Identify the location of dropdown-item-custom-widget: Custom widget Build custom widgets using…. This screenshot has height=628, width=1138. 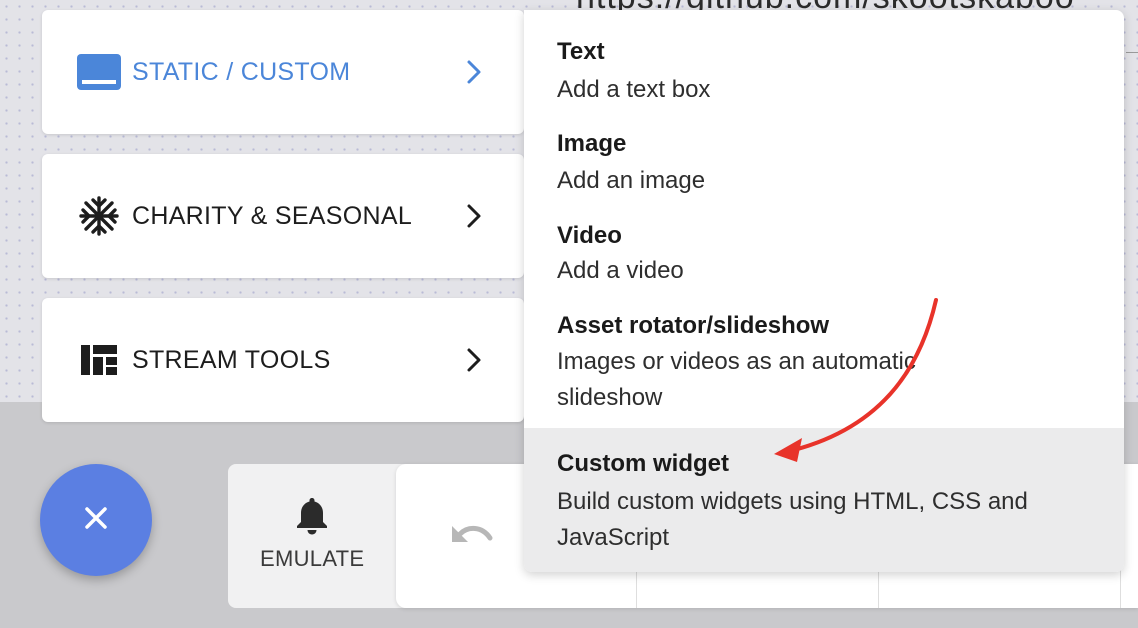
(824, 500).